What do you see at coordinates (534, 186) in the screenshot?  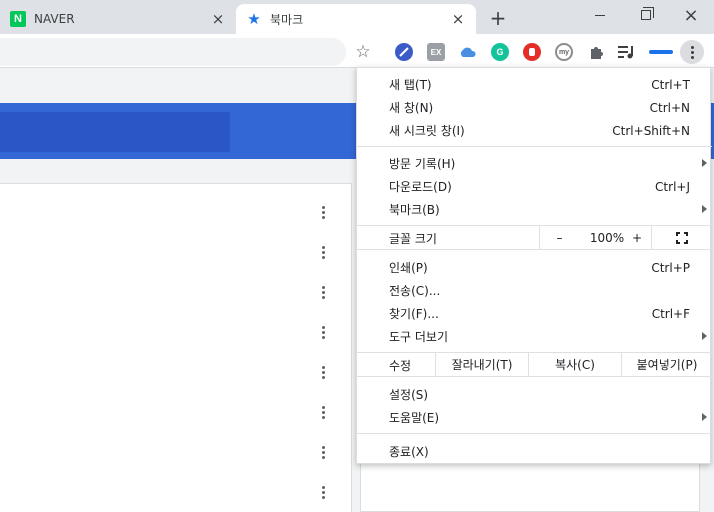 I see `menu-item-downloads: 다운로드(D) Ctrl+J` at bounding box center [534, 186].